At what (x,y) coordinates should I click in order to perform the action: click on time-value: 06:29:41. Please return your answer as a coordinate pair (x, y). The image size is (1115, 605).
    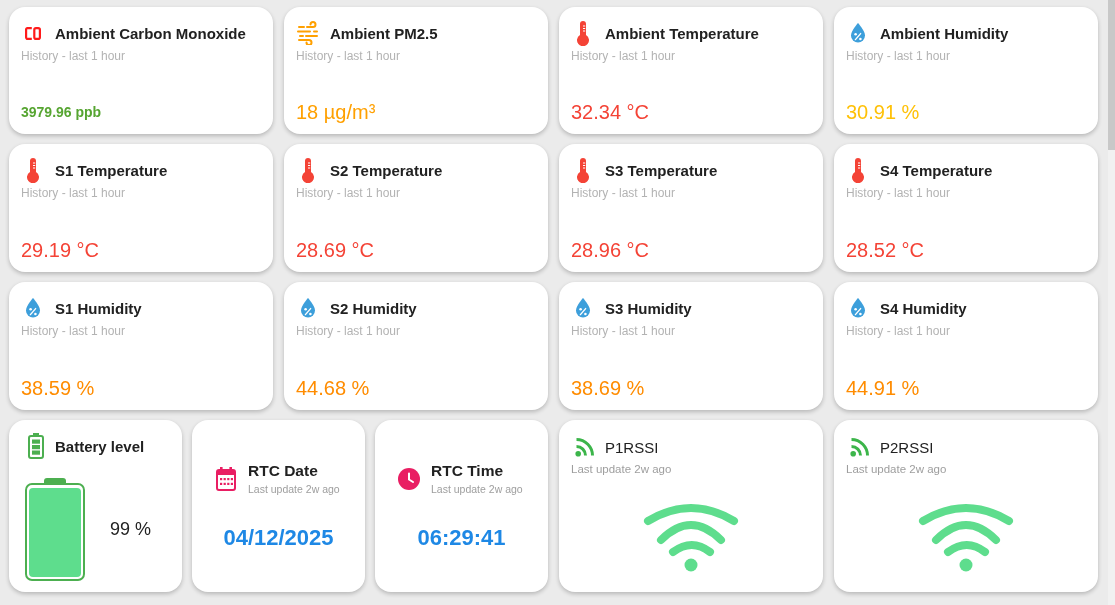
    Looking at the image, I should click on (461, 538).